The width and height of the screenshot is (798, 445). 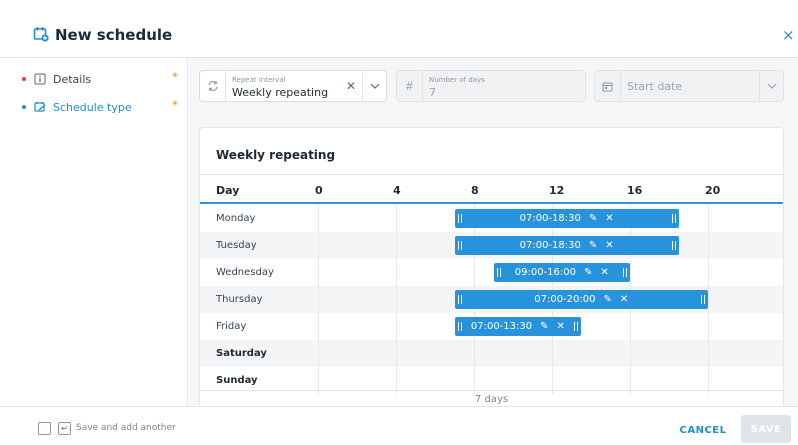 I want to click on day-column-header: Day, so click(x=228, y=190).